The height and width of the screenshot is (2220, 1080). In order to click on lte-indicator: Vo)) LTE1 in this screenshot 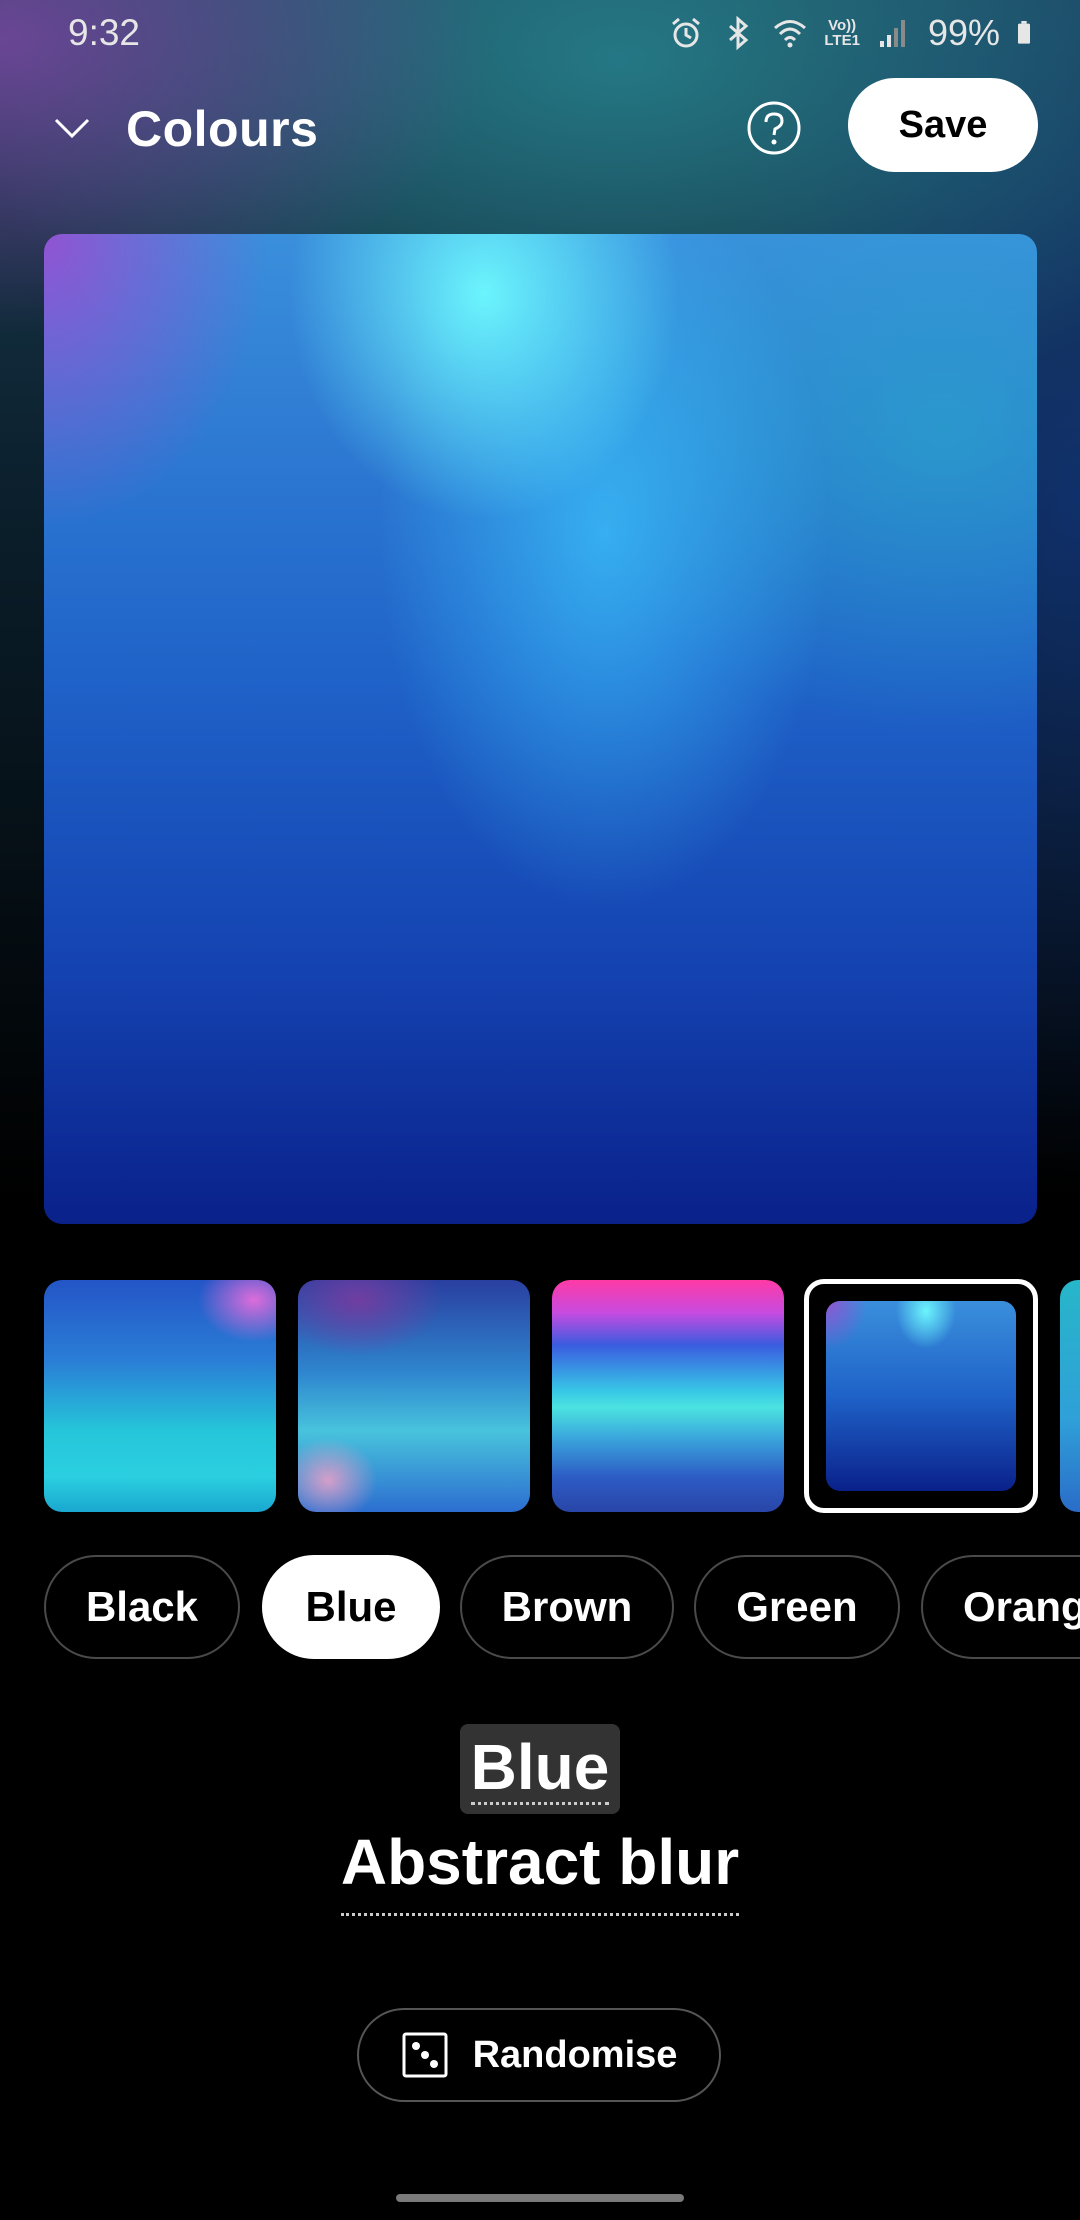, I will do `click(842, 33)`.